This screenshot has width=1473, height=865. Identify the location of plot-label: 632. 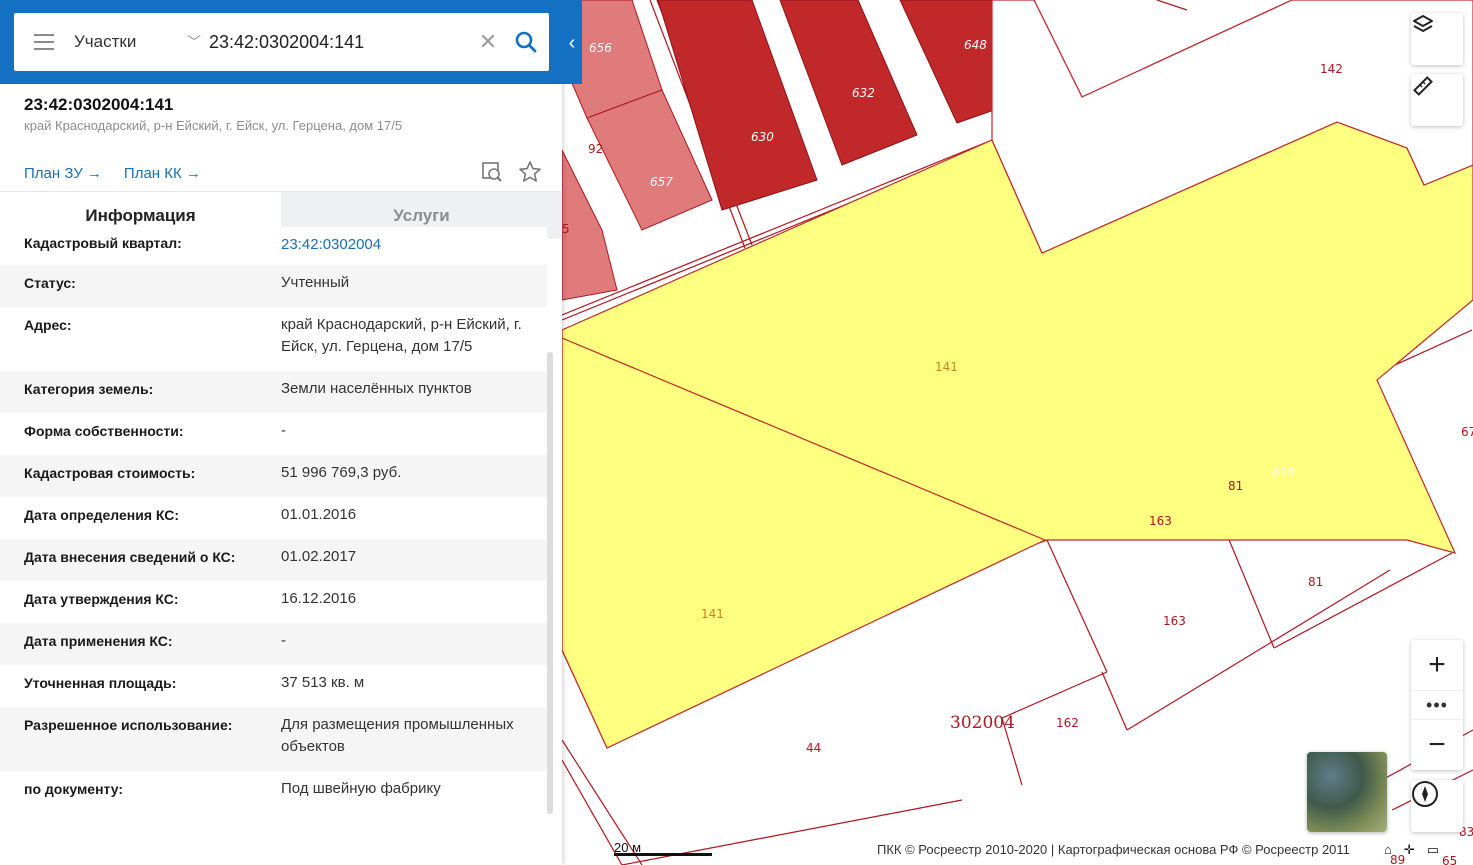
(863, 93).